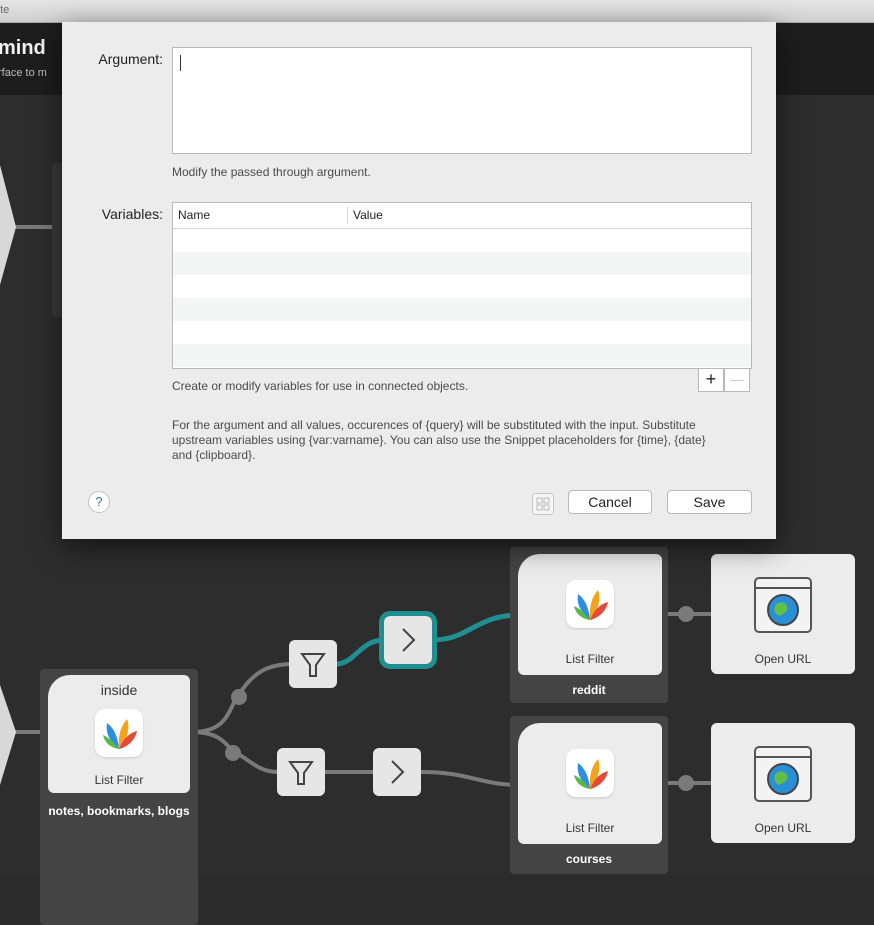 The image size is (874, 925). Describe the element at coordinates (610, 502) in the screenshot. I see `cancel-button: Cancel` at that location.